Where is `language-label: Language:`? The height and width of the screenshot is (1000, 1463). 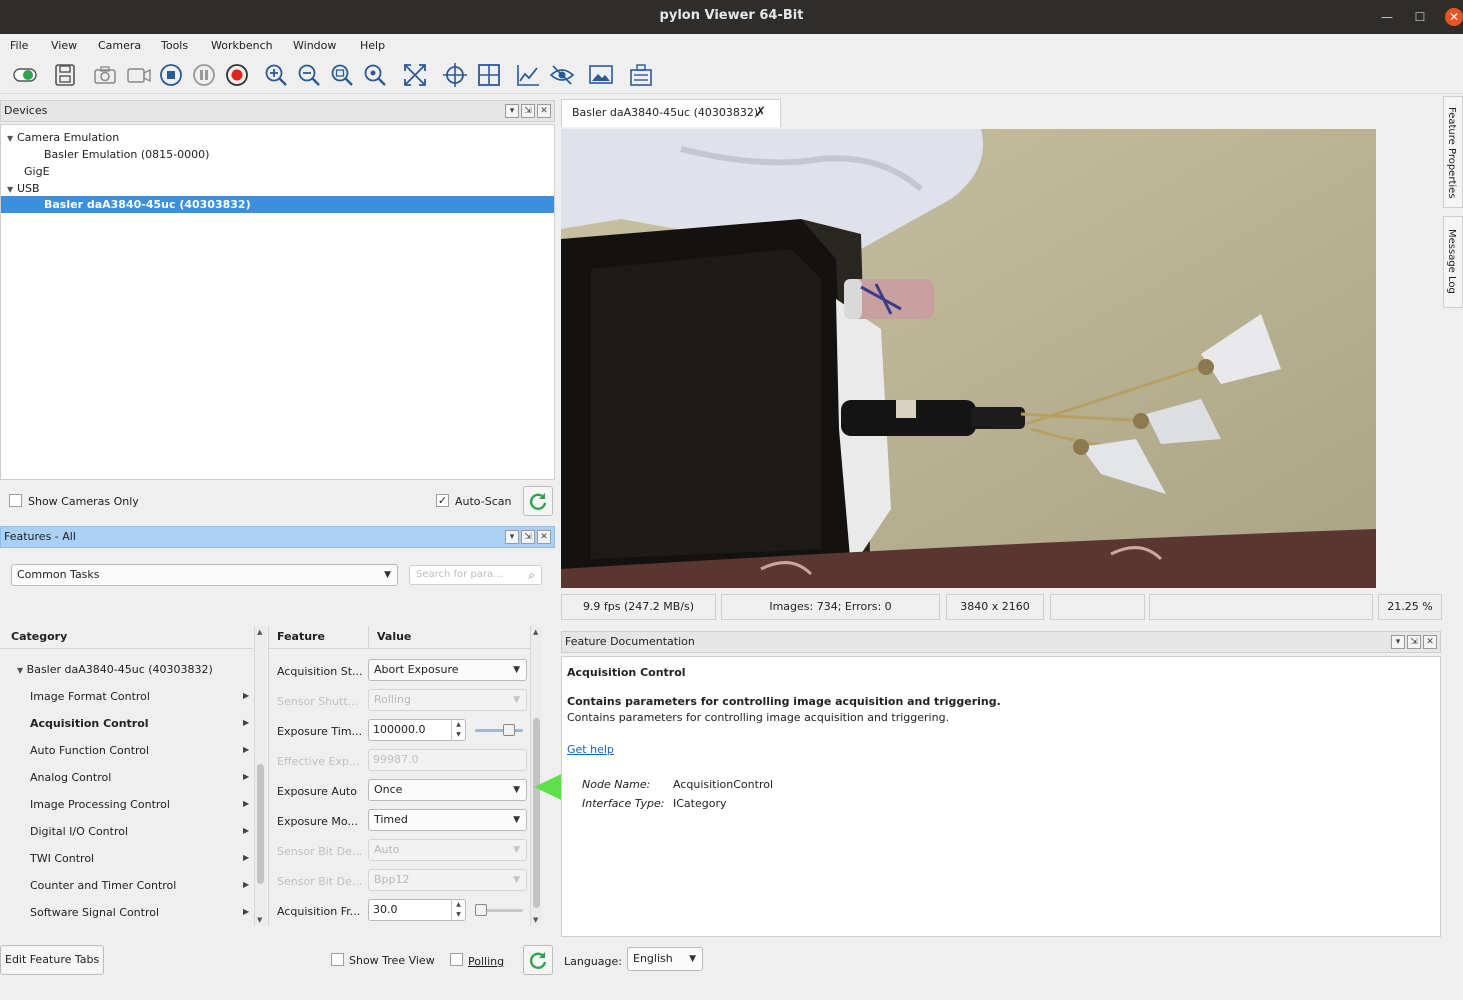 language-label: Language: is located at coordinates (593, 961).